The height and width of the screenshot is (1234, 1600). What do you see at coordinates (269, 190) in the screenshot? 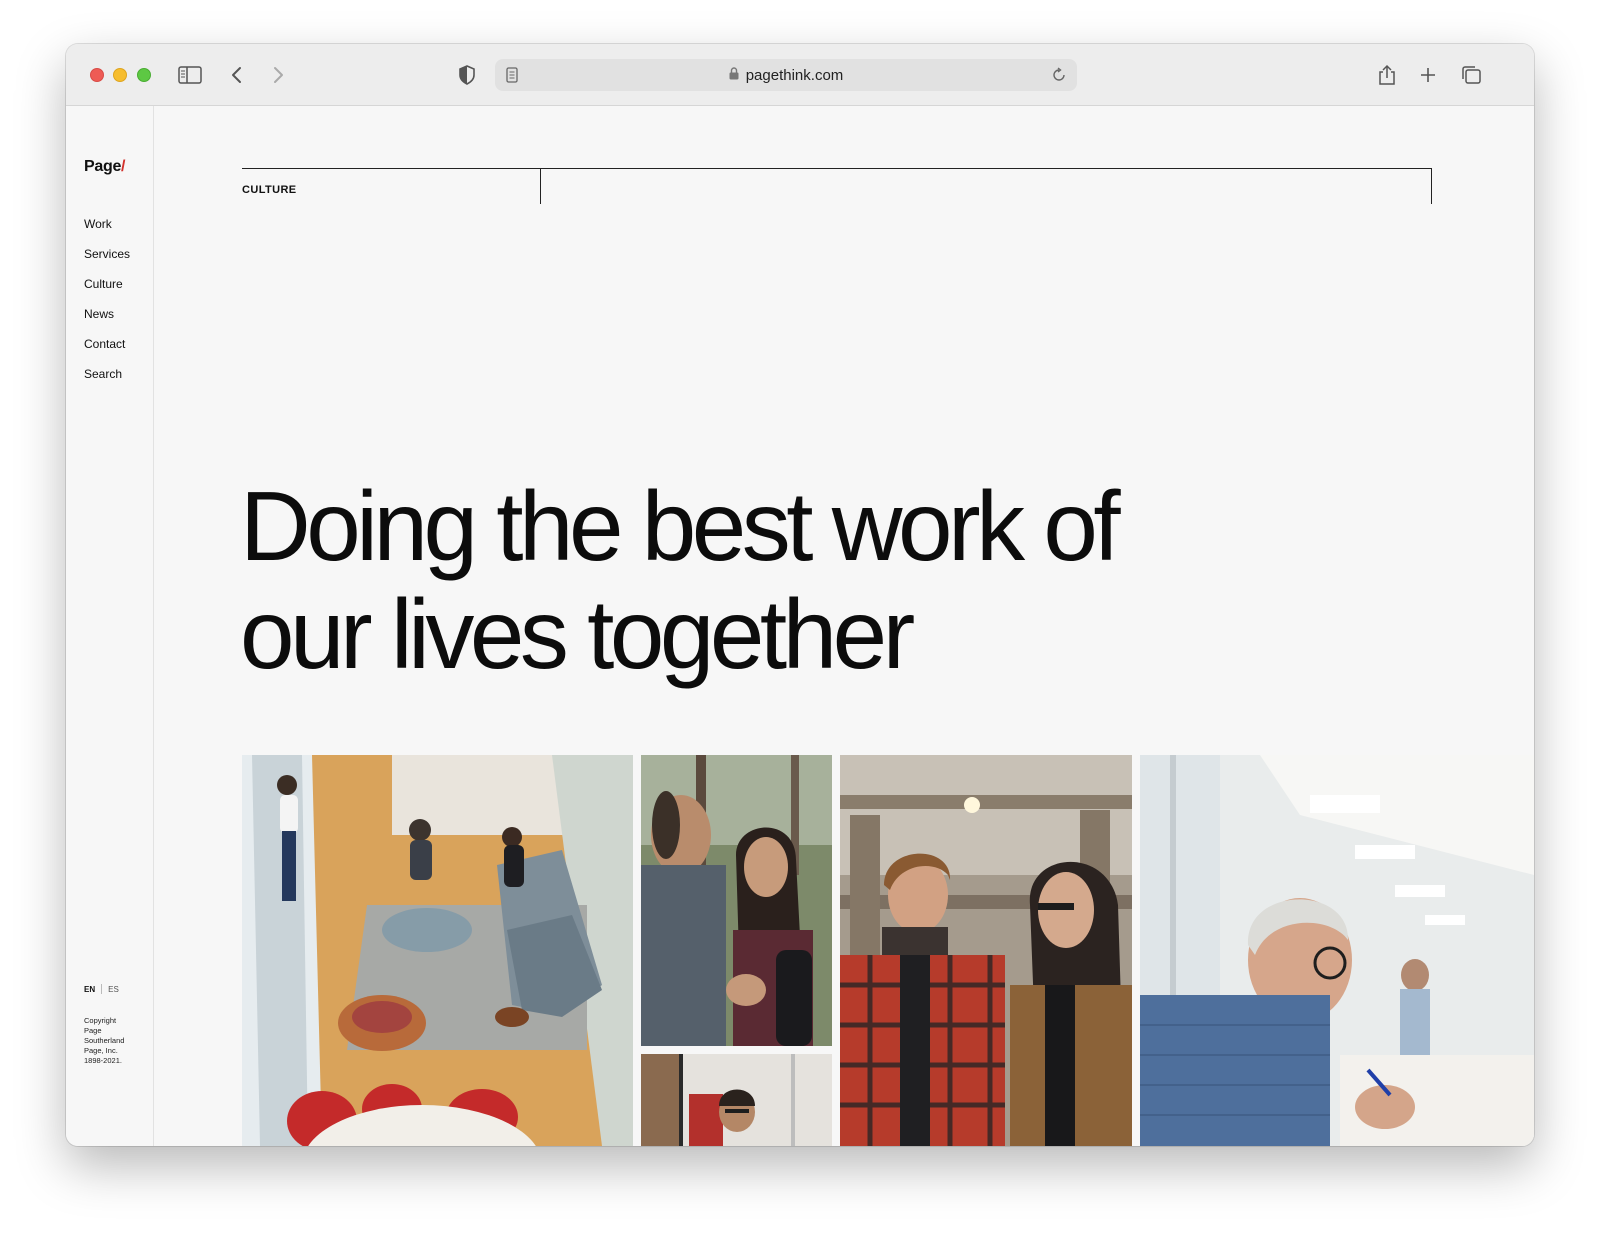
I see `section-label: CULTURE` at bounding box center [269, 190].